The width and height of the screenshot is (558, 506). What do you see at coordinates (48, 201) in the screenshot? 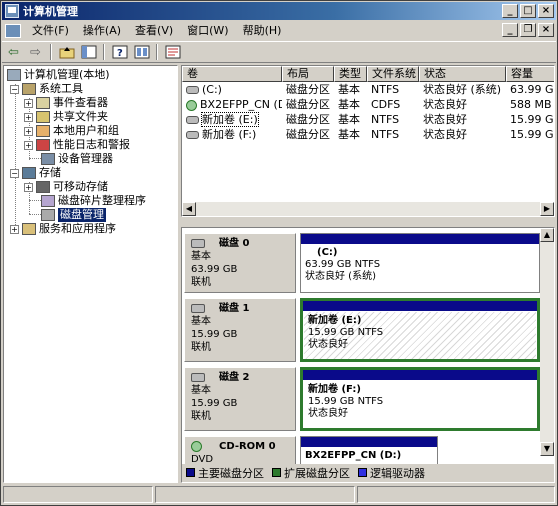
I see `defrag-icon` at bounding box center [48, 201].